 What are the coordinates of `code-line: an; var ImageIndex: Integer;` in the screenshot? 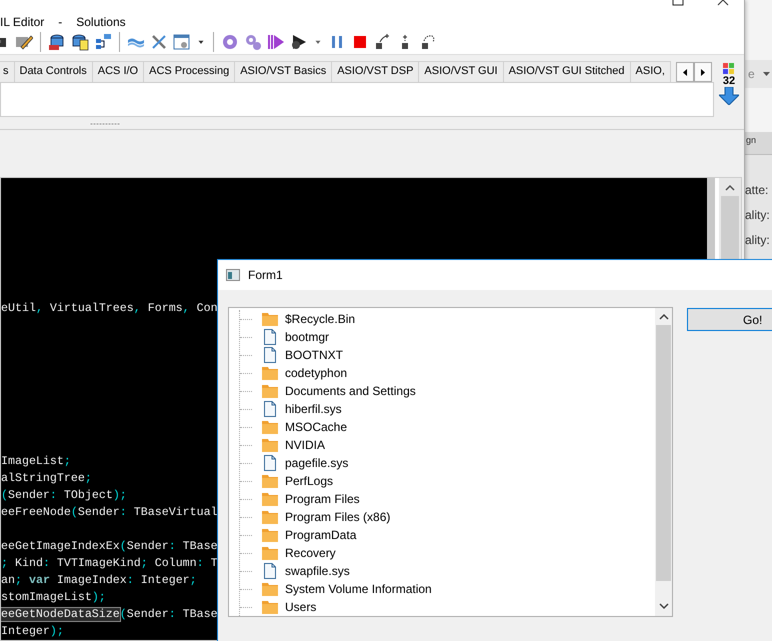 It's located at (99, 581).